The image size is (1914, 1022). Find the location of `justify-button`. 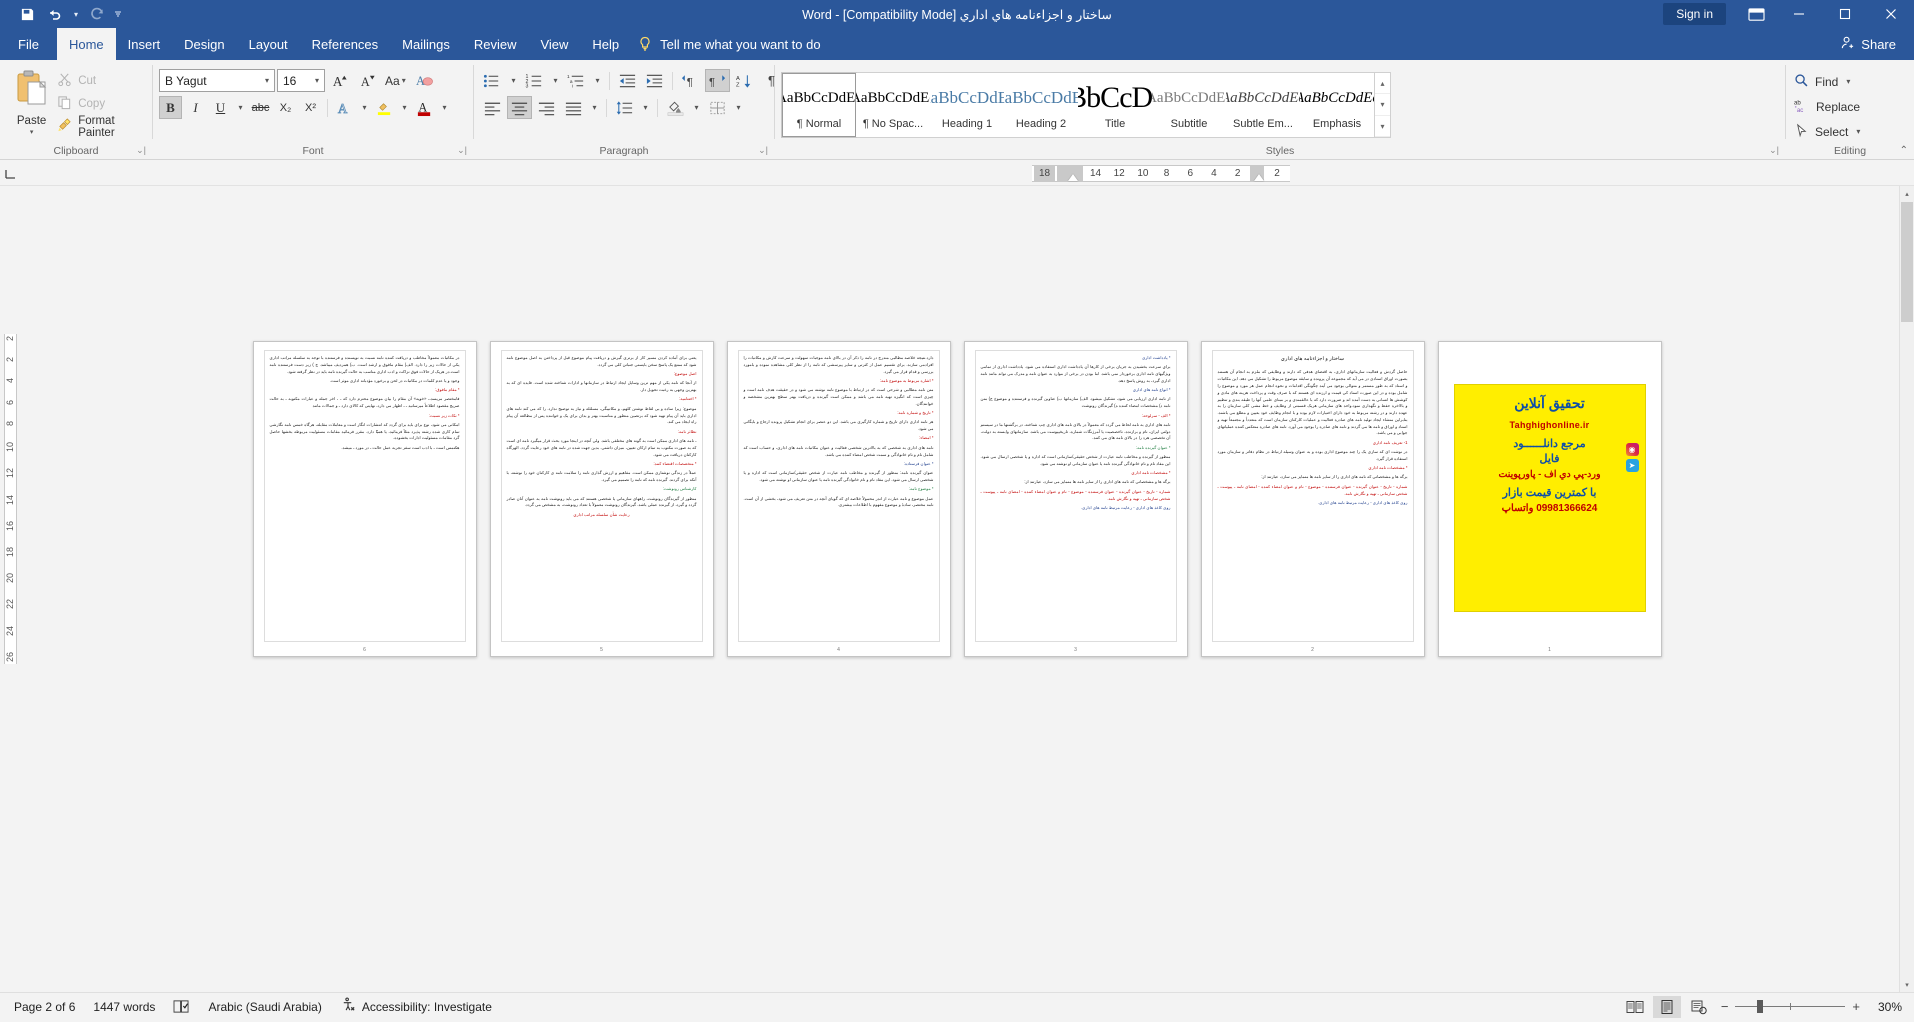

justify-button is located at coordinates (573, 107).